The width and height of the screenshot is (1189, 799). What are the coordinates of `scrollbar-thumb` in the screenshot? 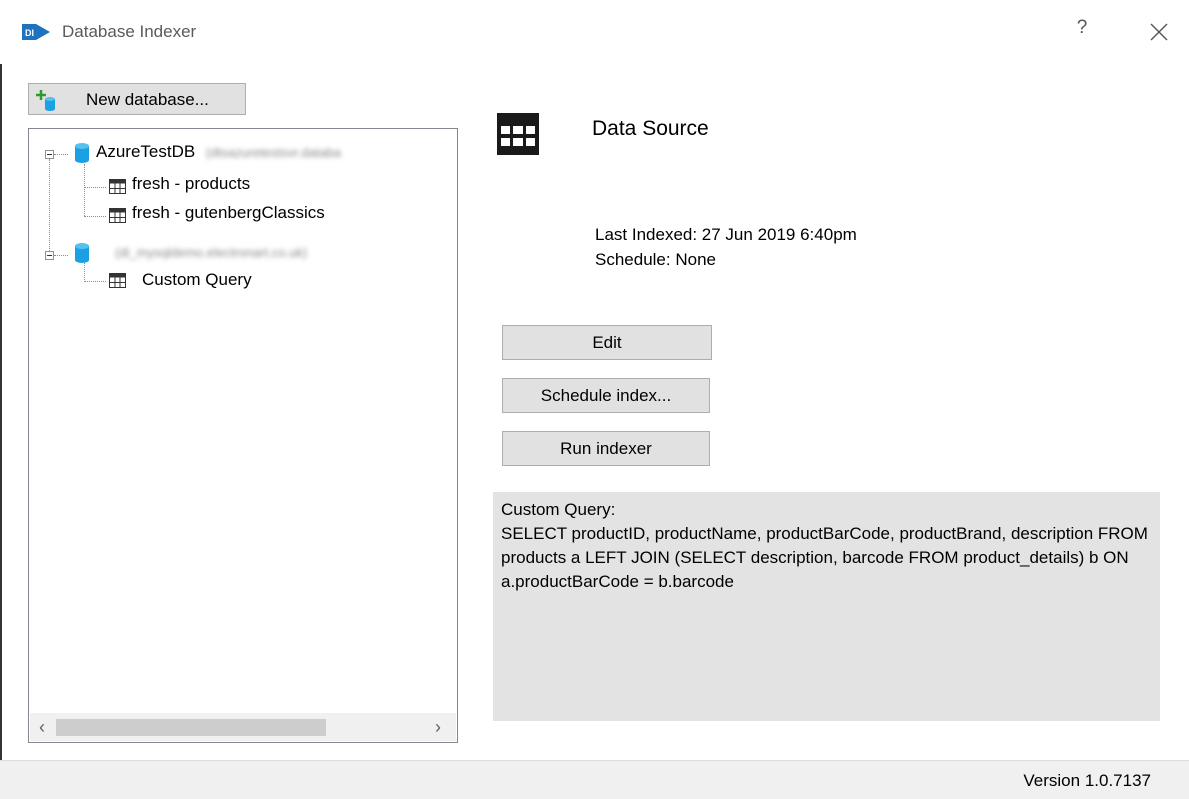 It's located at (191, 727).